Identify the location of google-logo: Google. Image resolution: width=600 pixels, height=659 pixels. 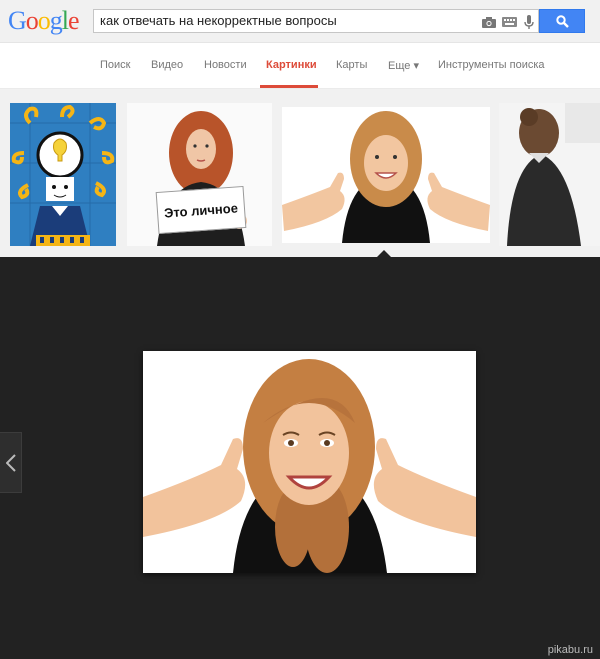
(44, 21).